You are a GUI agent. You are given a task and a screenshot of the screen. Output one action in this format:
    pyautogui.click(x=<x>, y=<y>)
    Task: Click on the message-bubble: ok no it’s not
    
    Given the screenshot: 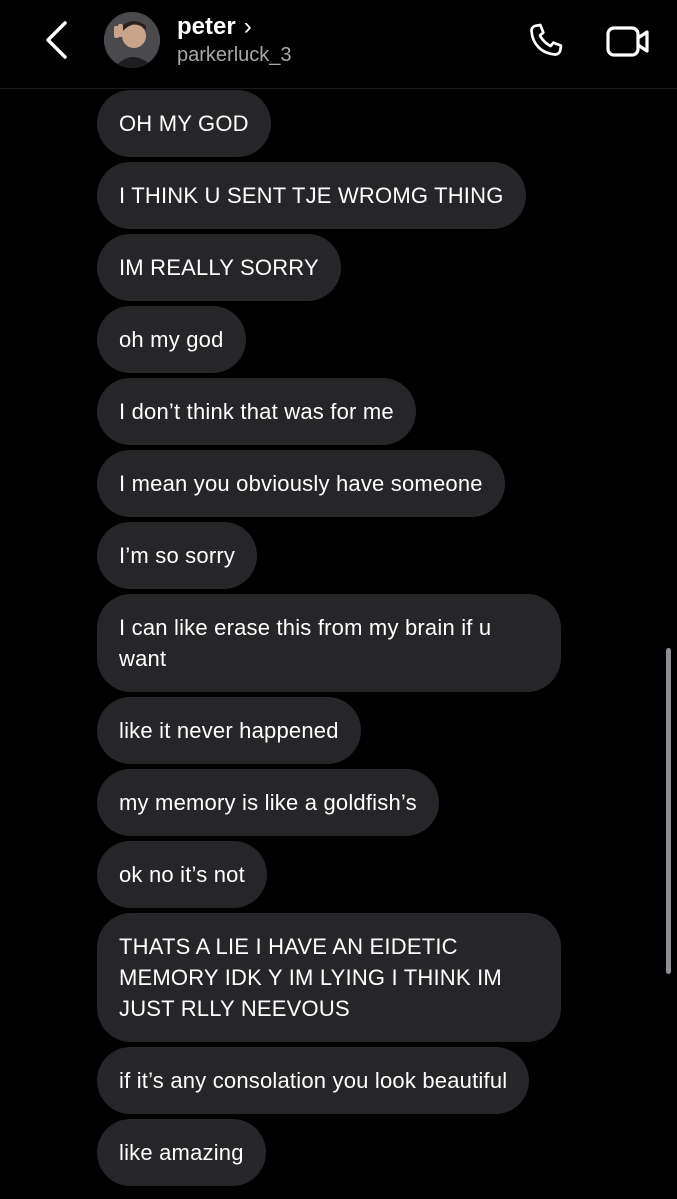 What is the action you would take?
    pyautogui.click(x=182, y=874)
    